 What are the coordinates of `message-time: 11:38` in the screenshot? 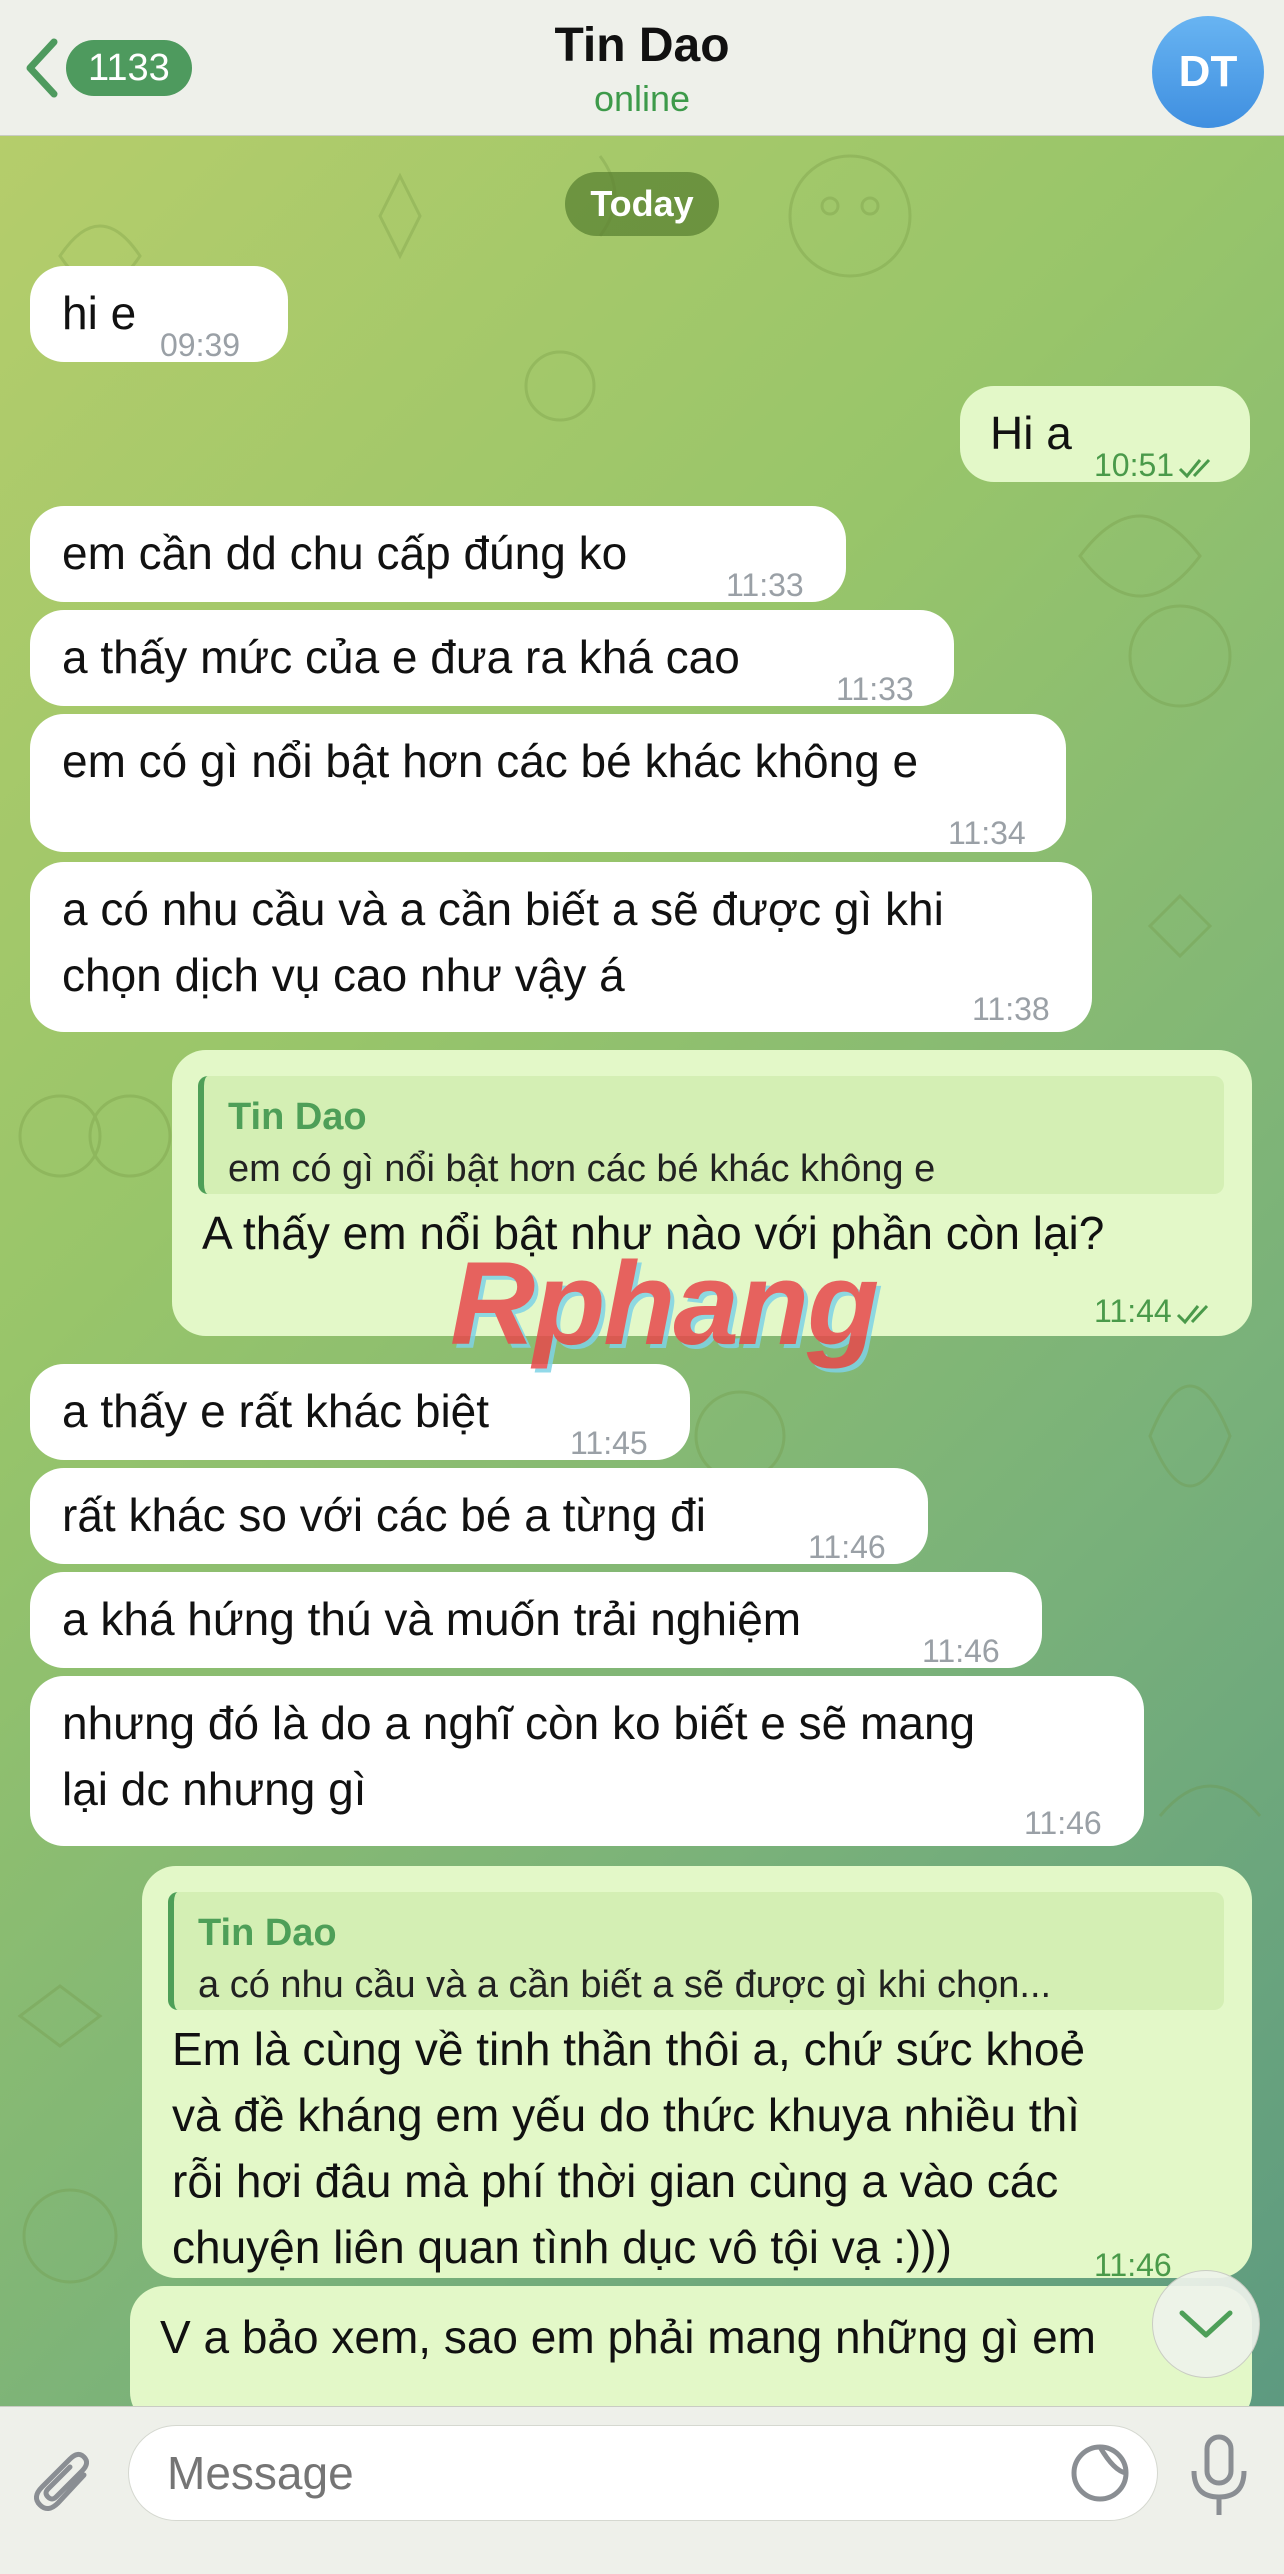 It's located at (1011, 1009).